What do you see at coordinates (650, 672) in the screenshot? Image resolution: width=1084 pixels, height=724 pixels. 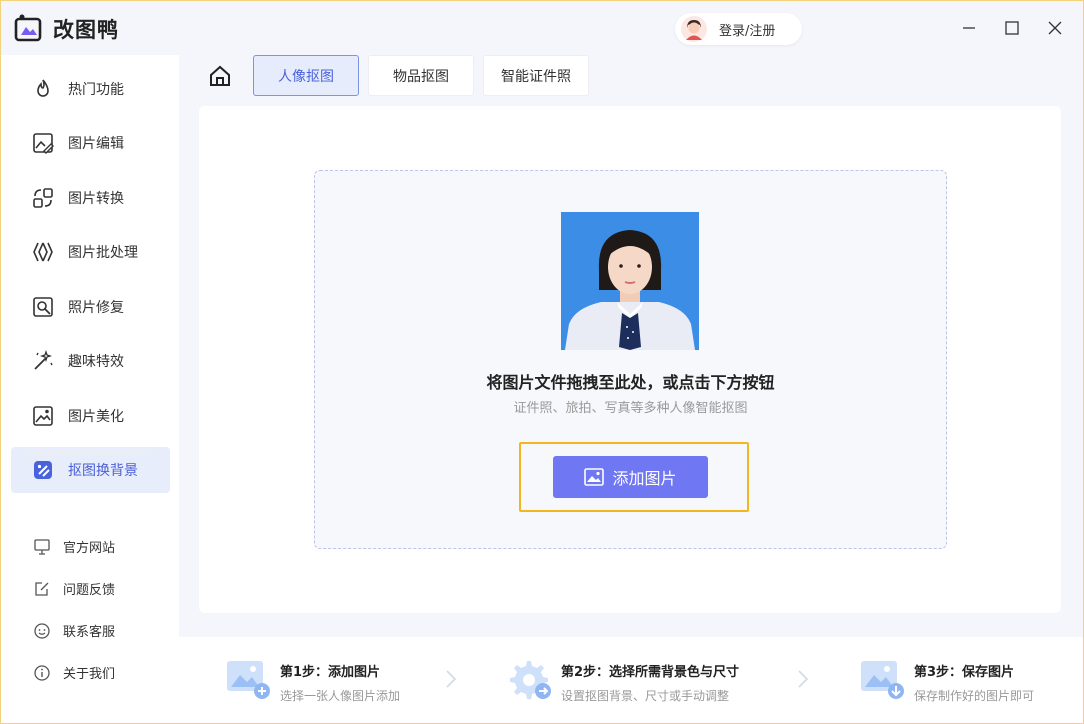 I see `step-title: 第2步：选择所需背景色与尺寸` at bounding box center [650, 672].